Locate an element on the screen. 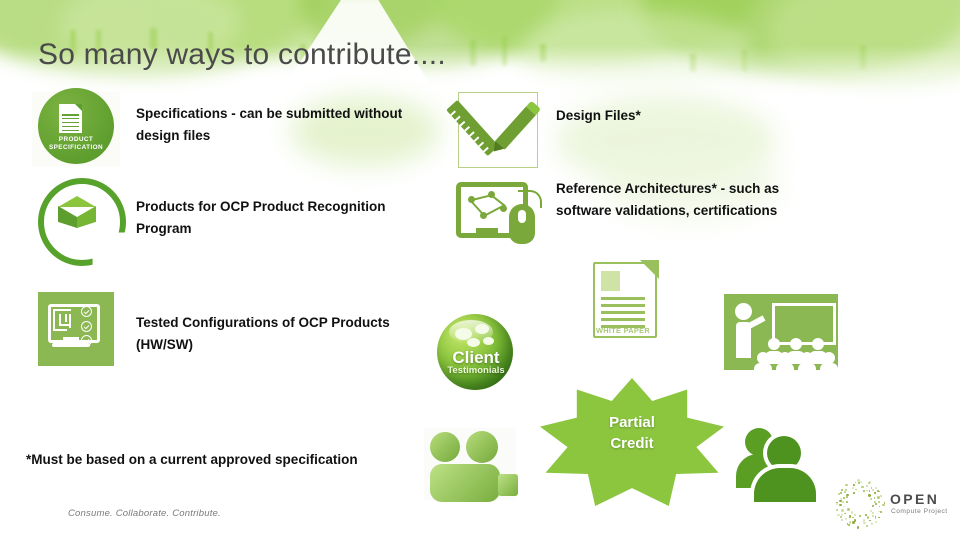  monitor-checklist-icon is located at coordinates (76, 329).